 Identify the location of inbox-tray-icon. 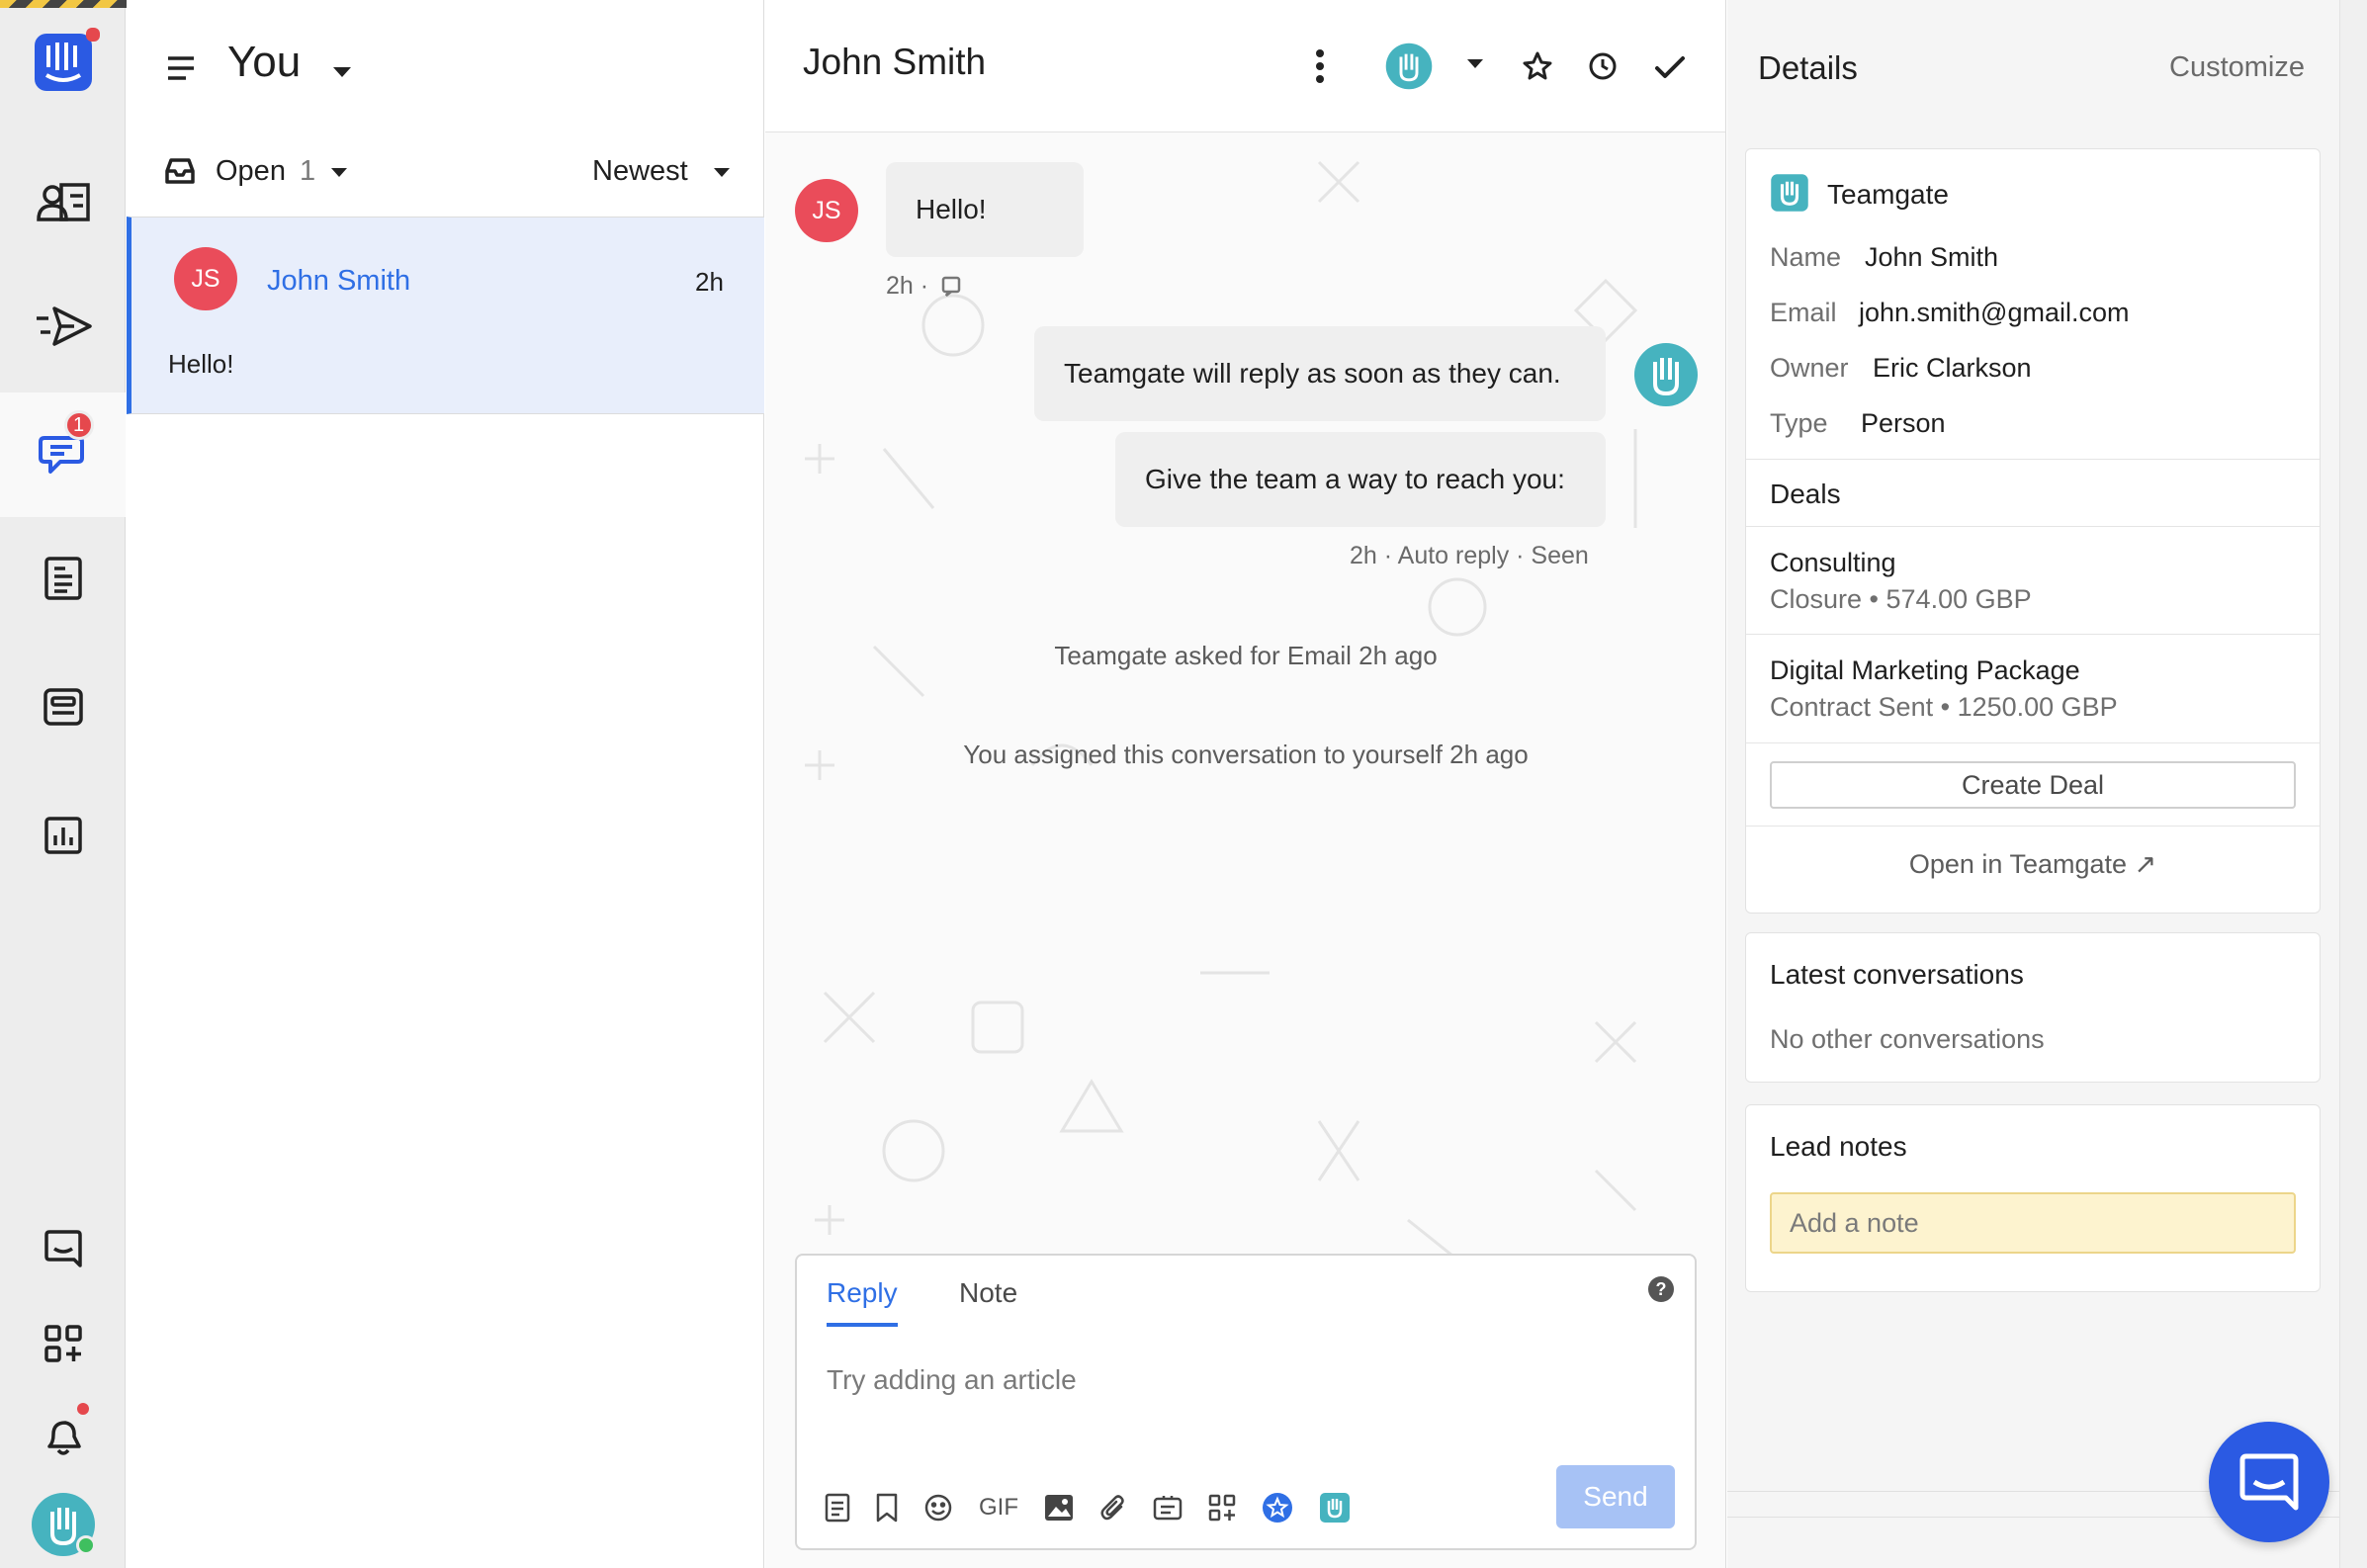
(180, 171).